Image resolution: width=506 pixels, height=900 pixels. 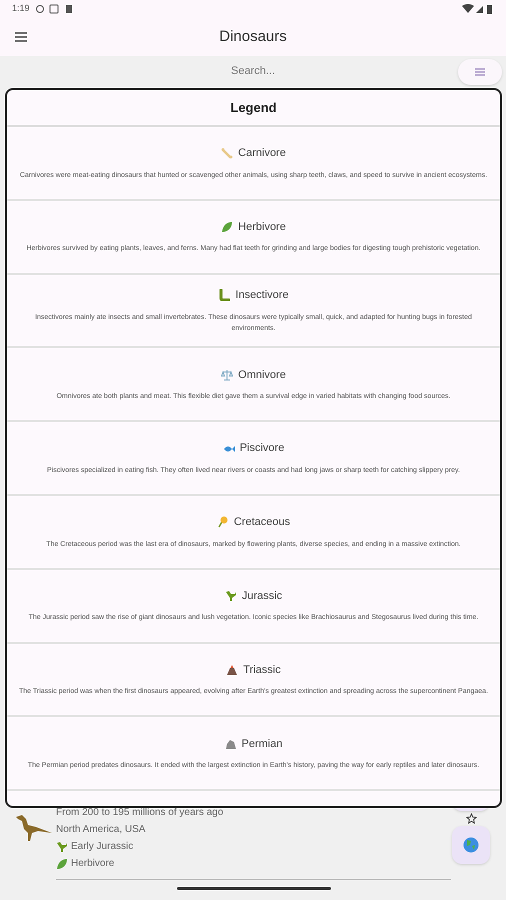 I want to click on dinosaur-tag: Early Jurassic, so click(x=102, y=846).